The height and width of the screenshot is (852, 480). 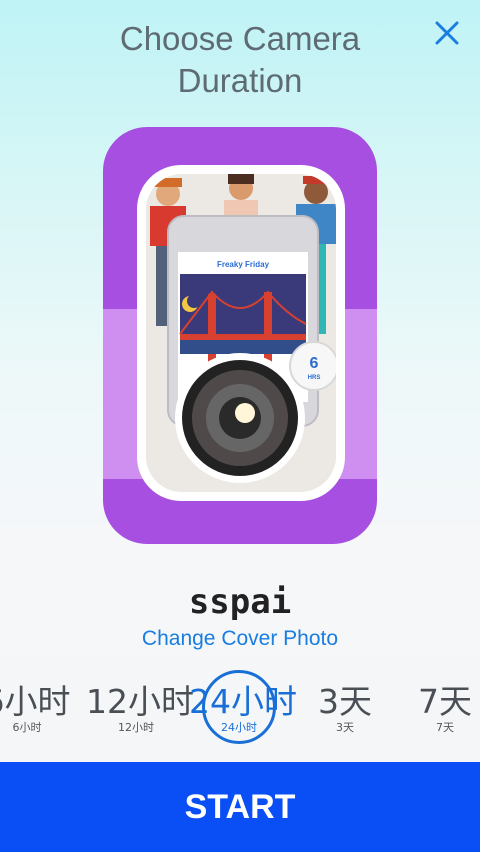 I want to click on duration-option-3d: 3天 3天, so click(x=345, y=708).